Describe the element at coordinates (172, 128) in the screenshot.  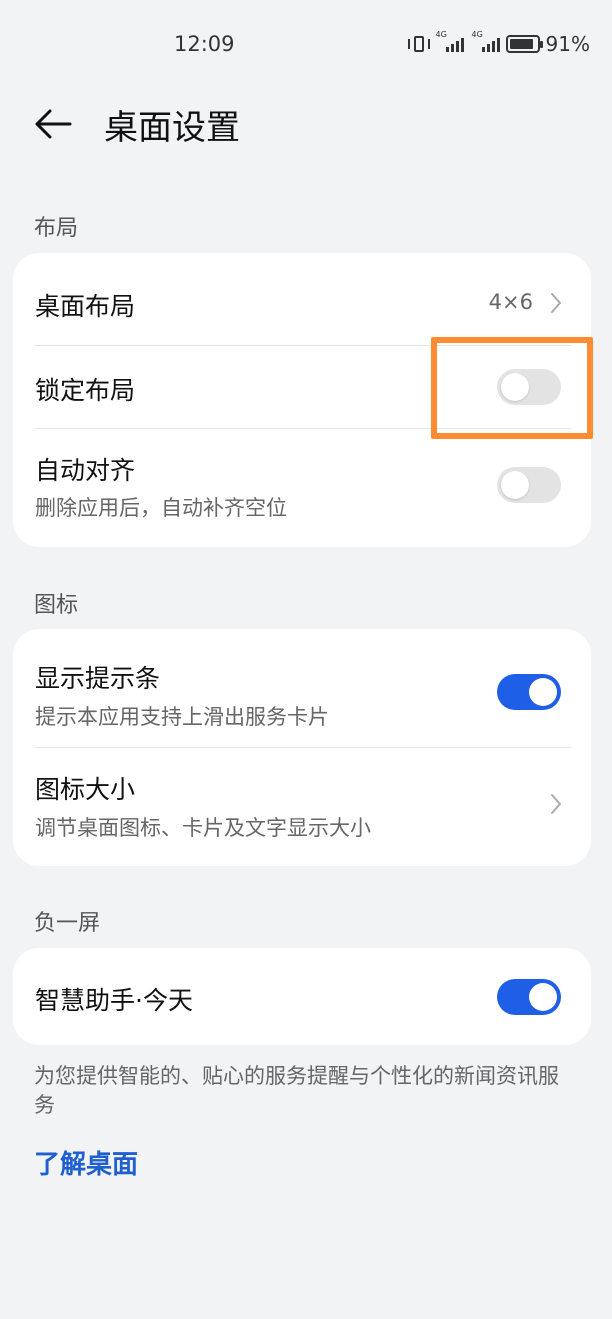
I see `page-title: 桌面设置` at that location.